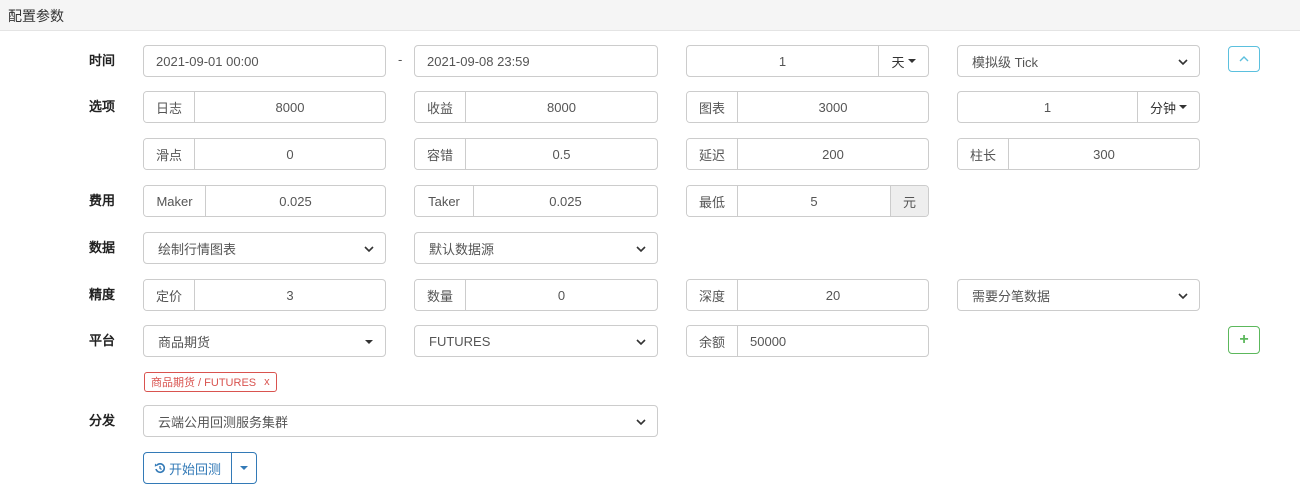  Describe the element at coordinates (1005, 62) in the screenshot. I see `tick-mode-value: 模拟级 Tick` at that location.